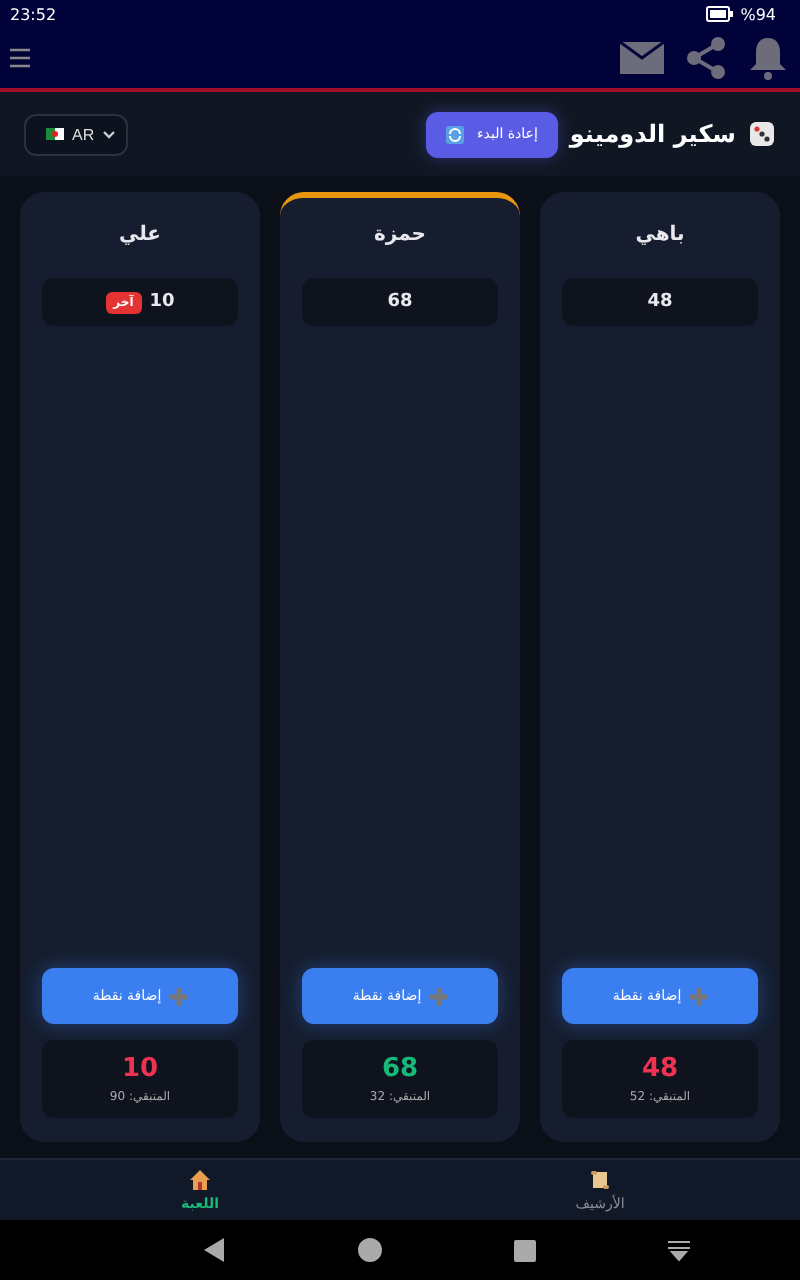 The width and height of the screenshot is (800, 1280). What do you see at coordinates (720, 14) in the screenshot?
I see `battery-icon` at bounding box center [720, 14].